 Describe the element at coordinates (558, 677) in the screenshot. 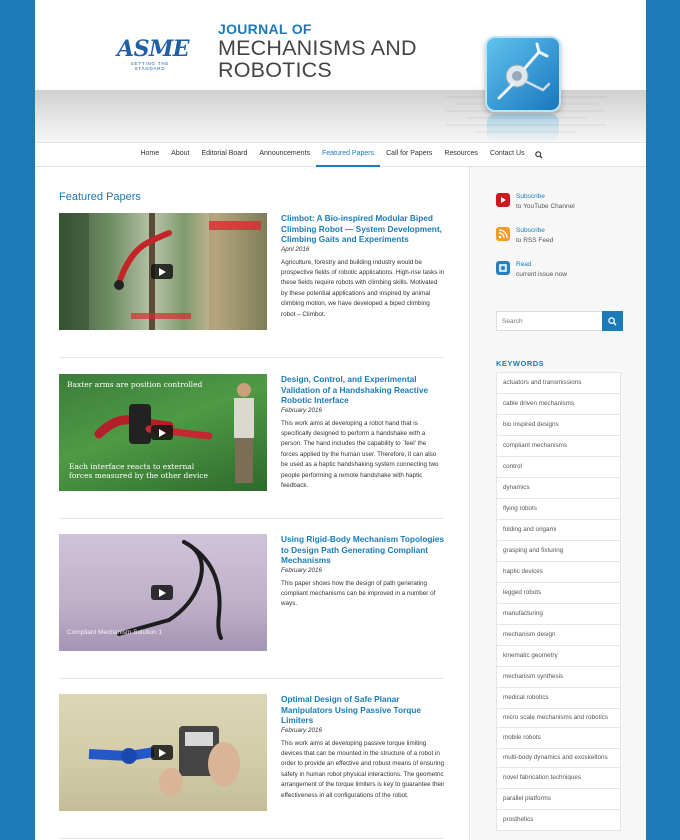

I see `keyword-link: mechanism synthesis` at that location.